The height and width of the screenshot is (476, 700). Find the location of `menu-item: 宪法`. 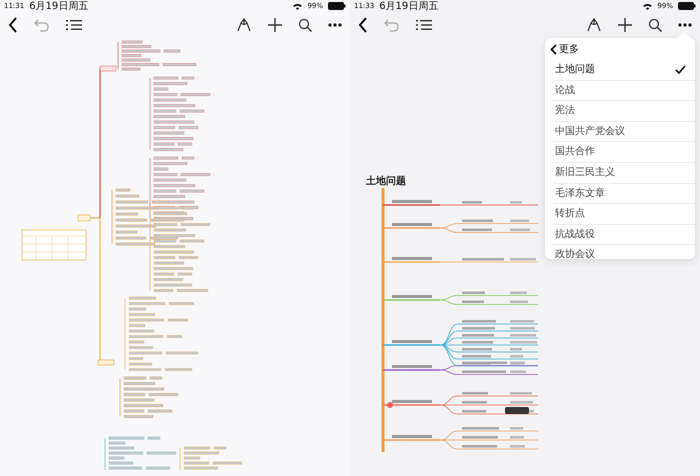

menu-item: 宪法 is located at coordinates (624, 111).